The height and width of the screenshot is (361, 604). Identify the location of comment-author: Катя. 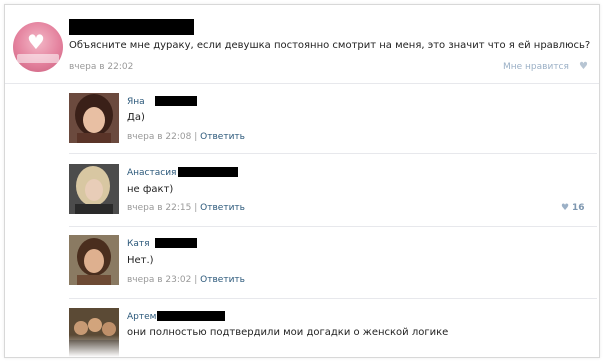
(138, 244).